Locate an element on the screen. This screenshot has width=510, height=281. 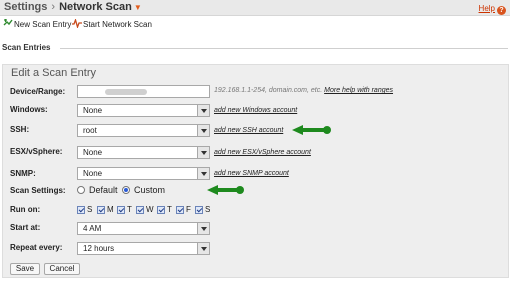
radio-custom-label: Custom is located at coordinates (149, 190).